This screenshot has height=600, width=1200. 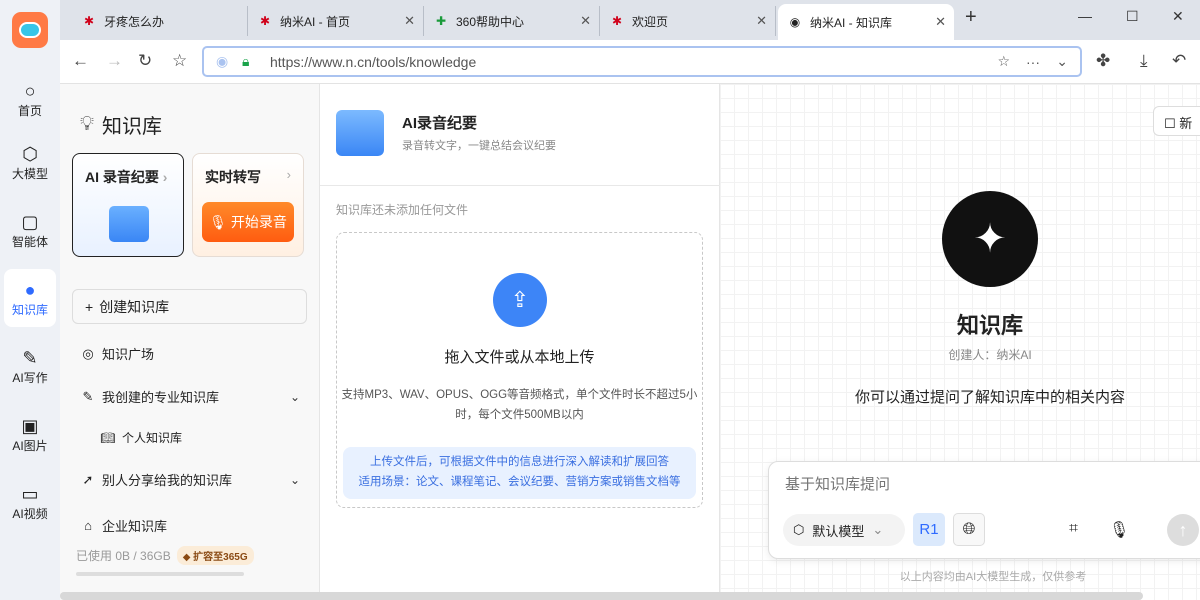 I want to click on question-input-box: ⬡默认模型⌄ R1 🌐︎ ⌗ 🎙︎ ↑, so click(x=984, y=510).